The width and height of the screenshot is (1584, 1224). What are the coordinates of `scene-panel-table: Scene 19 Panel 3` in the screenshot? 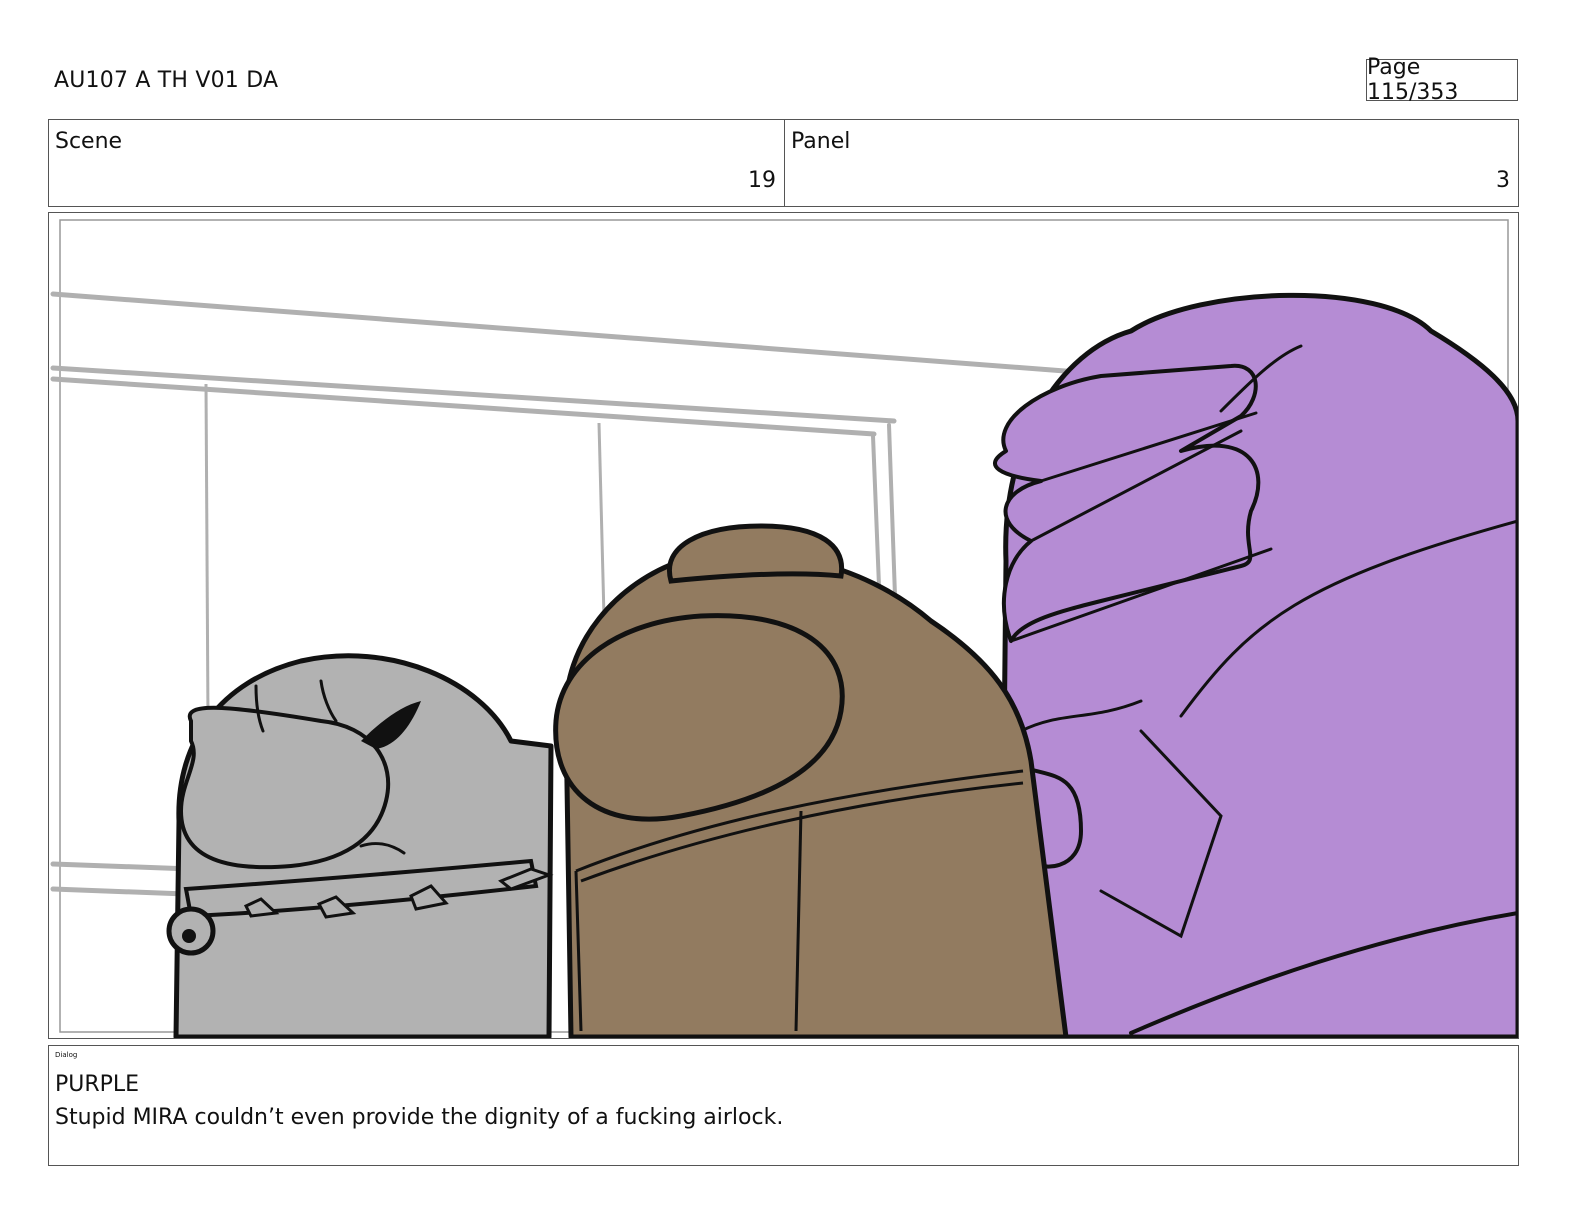 It's located at (783, 163).